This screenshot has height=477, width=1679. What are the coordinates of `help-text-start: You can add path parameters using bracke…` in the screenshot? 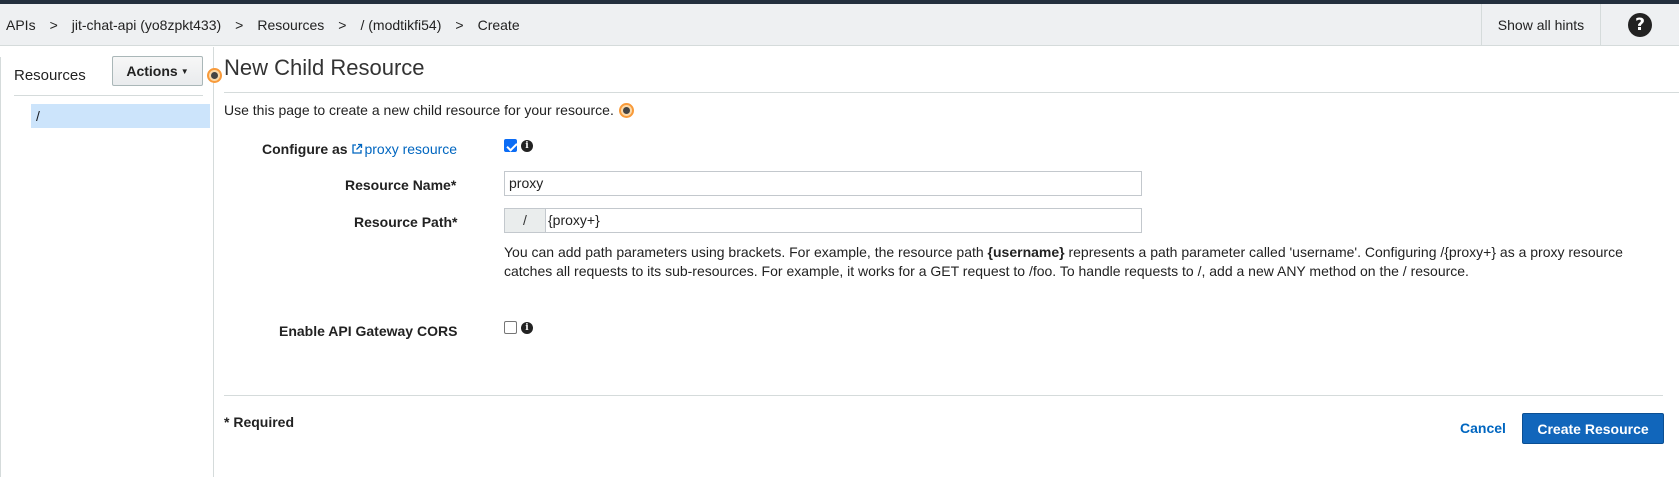 It's located at (746, 252).